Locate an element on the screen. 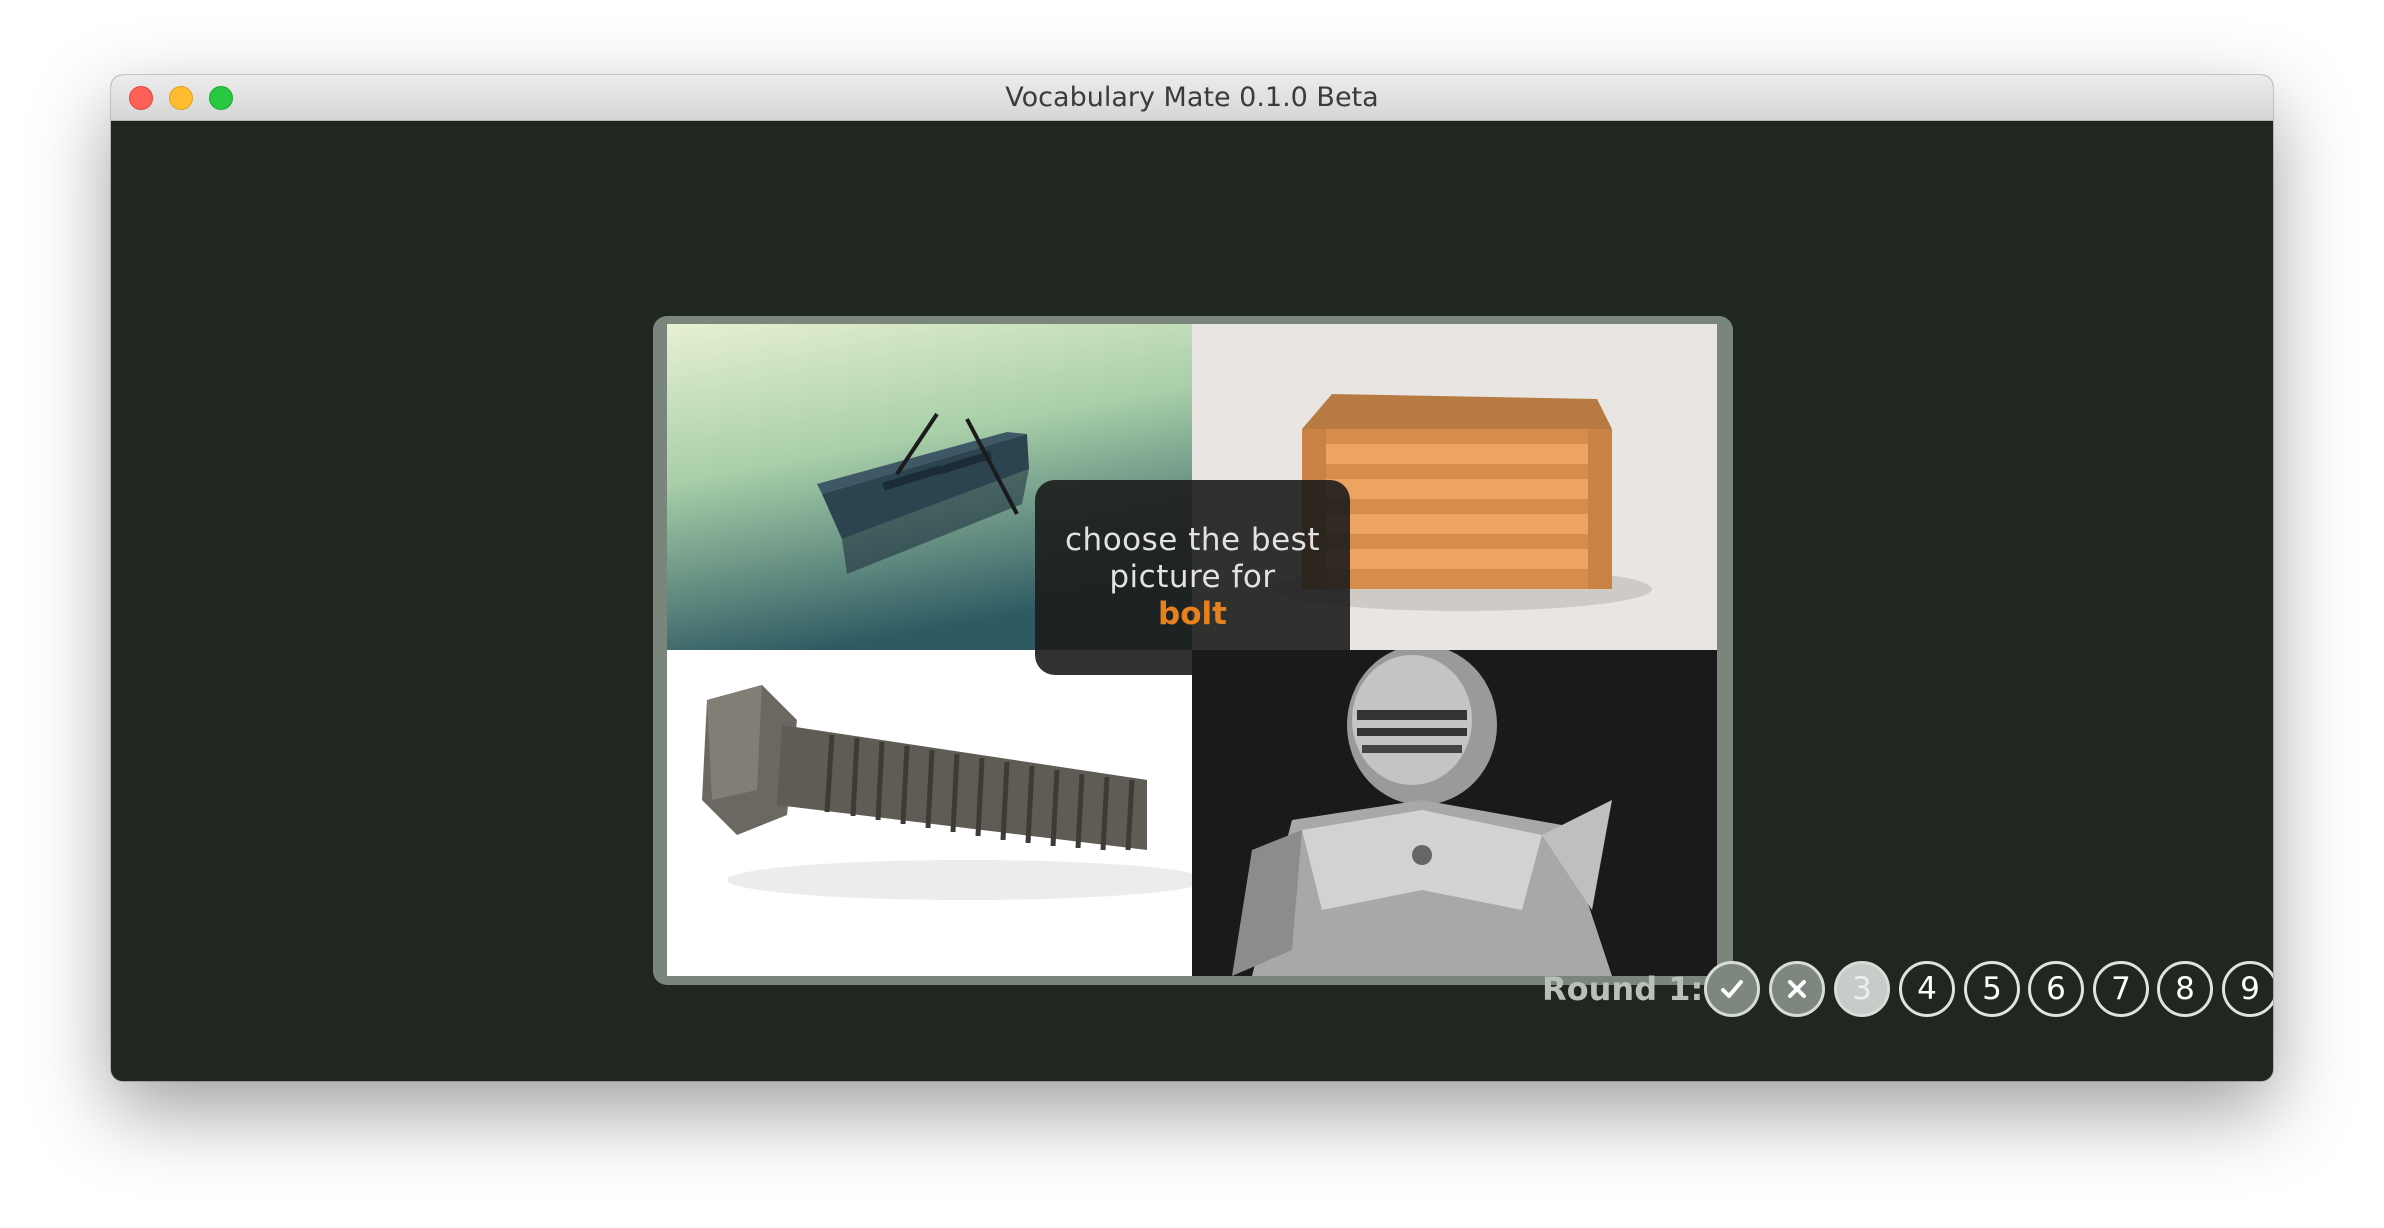  choice-tile-armor is located at coordinates (1454, 813).